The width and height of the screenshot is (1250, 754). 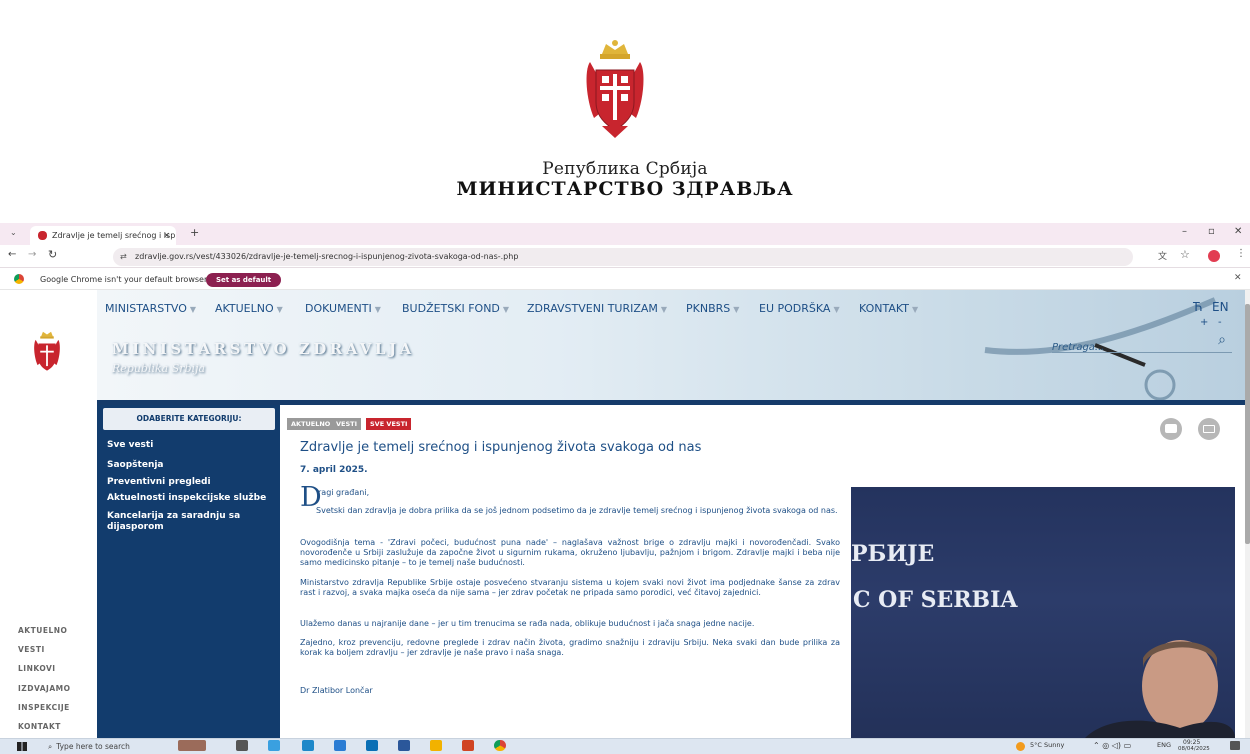 What do you see at coordinates (1112, 745) in the screenshot?
I see `system-tray-icons: ⌃ ◎ ◁) ▭` at bounding box center [1112, 745].